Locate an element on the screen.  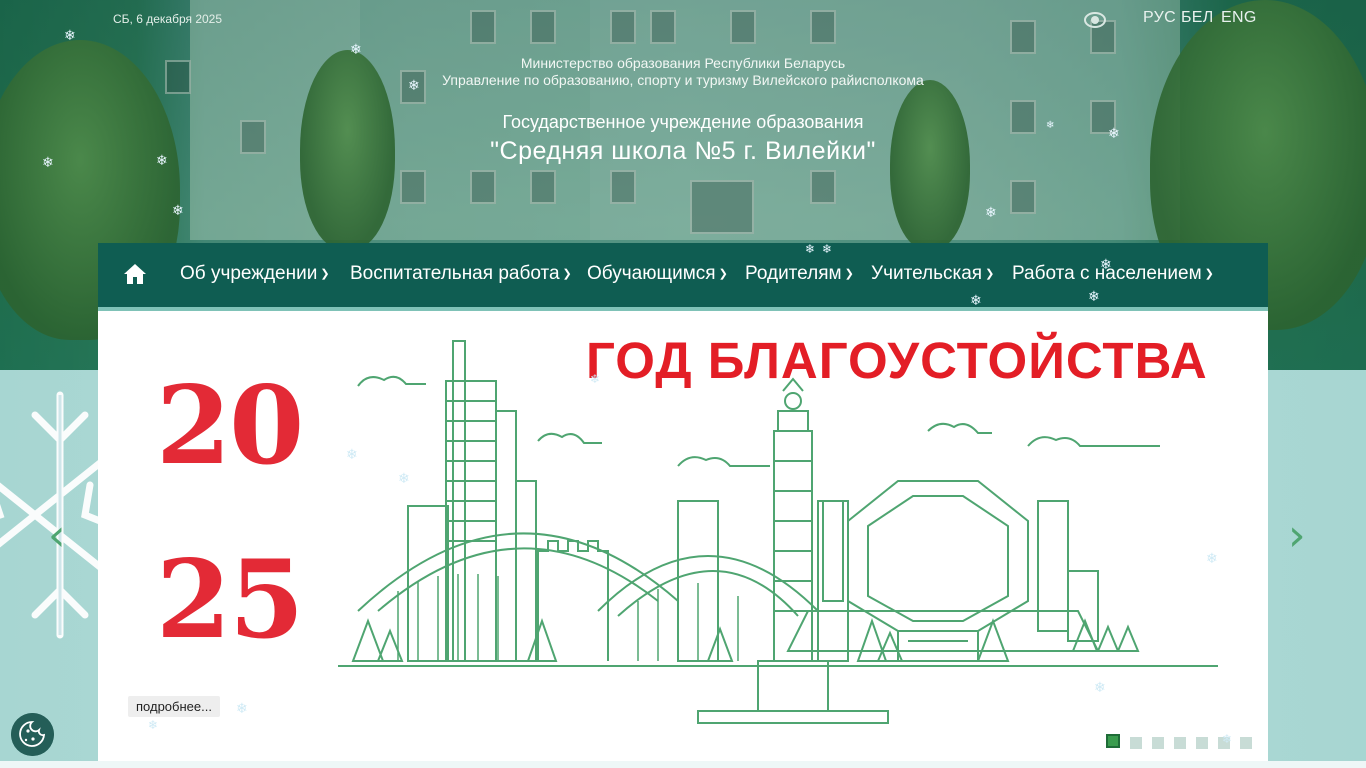
eye-icon is located at coordinates (1095, 20).